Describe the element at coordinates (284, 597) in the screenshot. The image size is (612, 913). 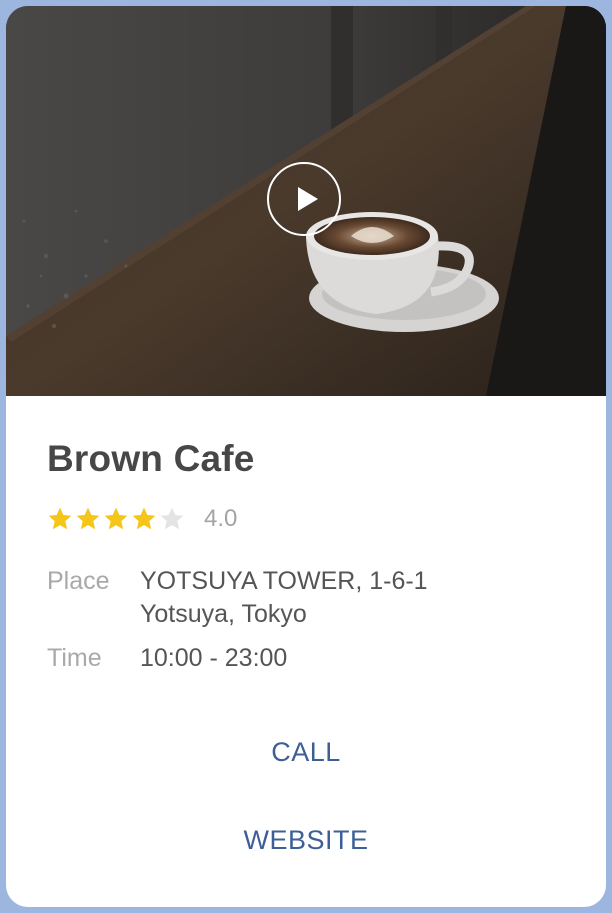
I see `place-value: YOTSUYA TOWER, 1-6-1 Yotsuya, Tokyo` at that location.